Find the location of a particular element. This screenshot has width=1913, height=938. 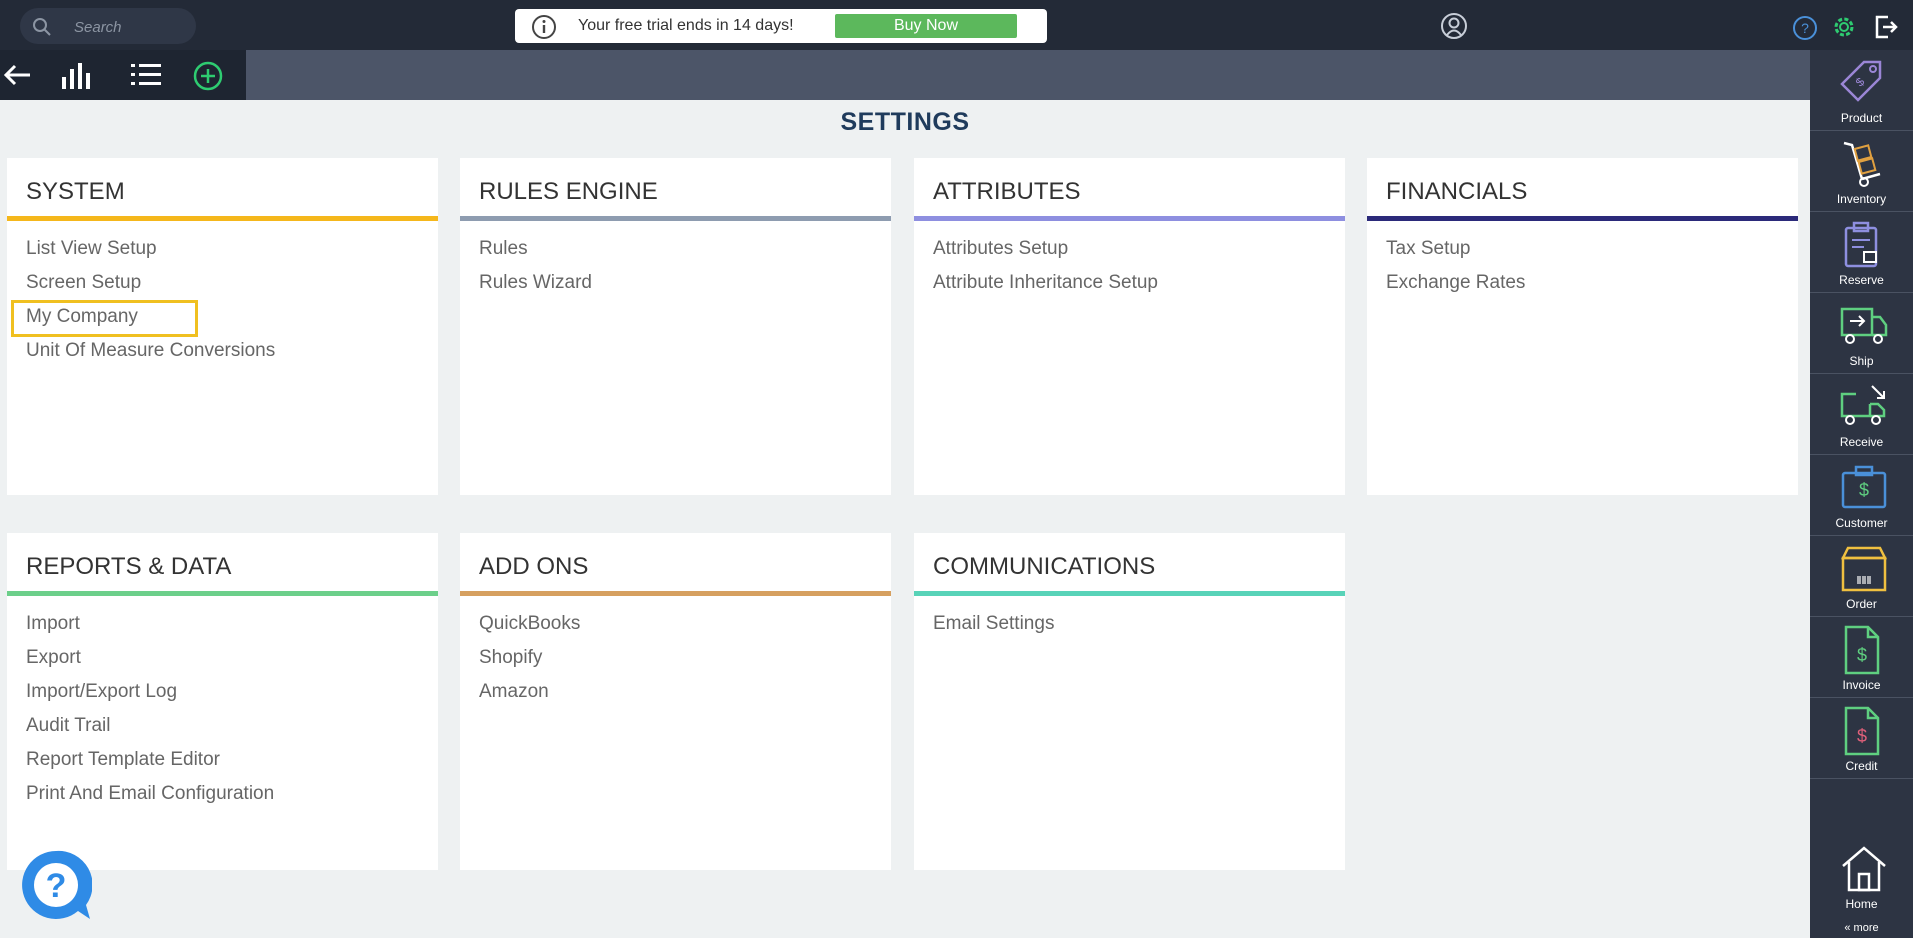

sidebar-item-customer: $ Customer is located at coordinates (1861, 495).